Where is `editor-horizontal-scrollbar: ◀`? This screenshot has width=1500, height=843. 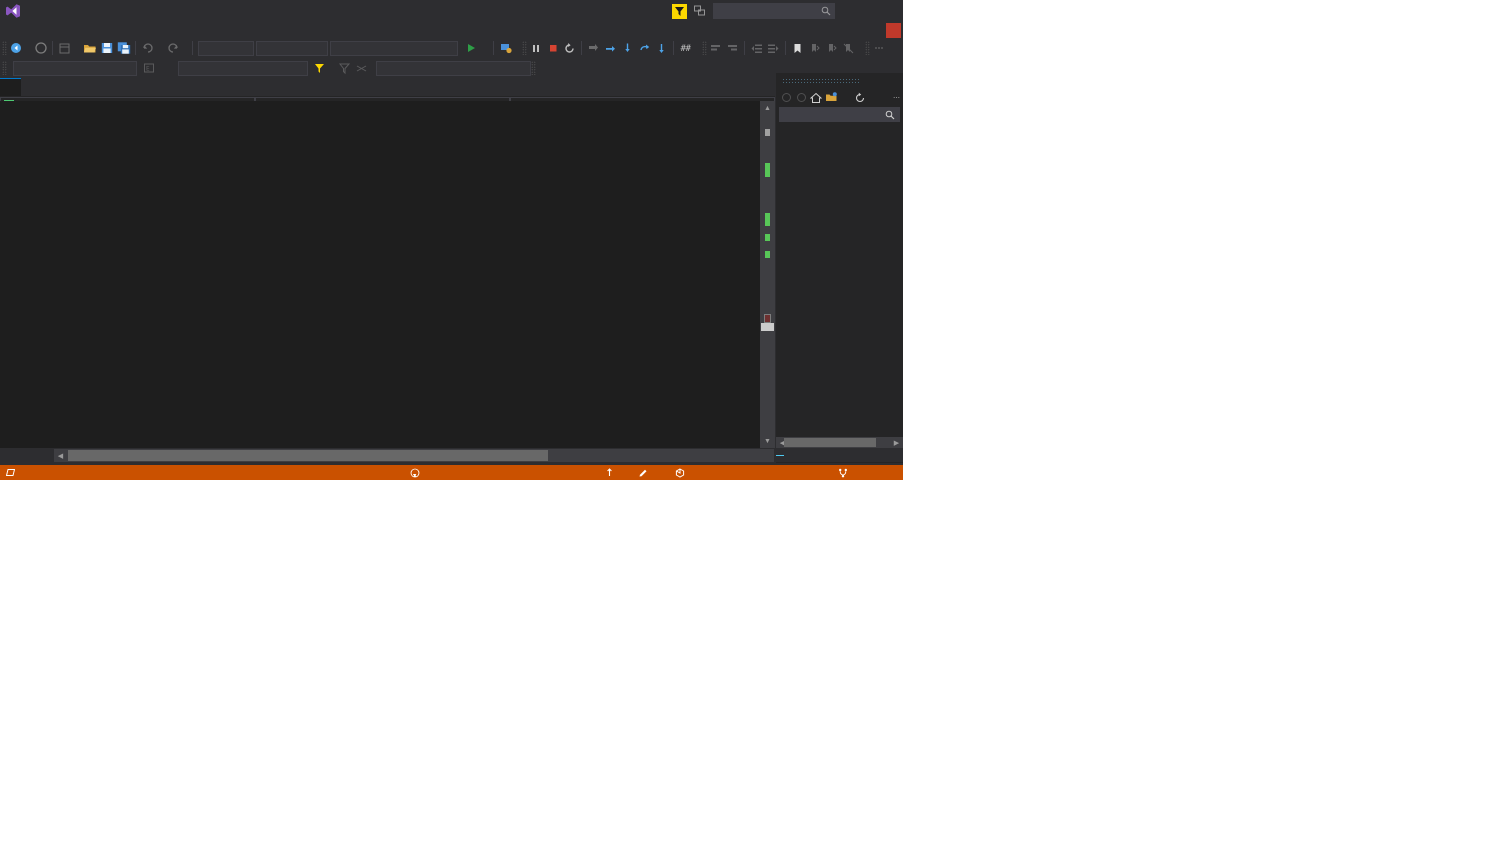
editor-horizontal-scrollbar: ◀ is located at coordinates (414, 455).